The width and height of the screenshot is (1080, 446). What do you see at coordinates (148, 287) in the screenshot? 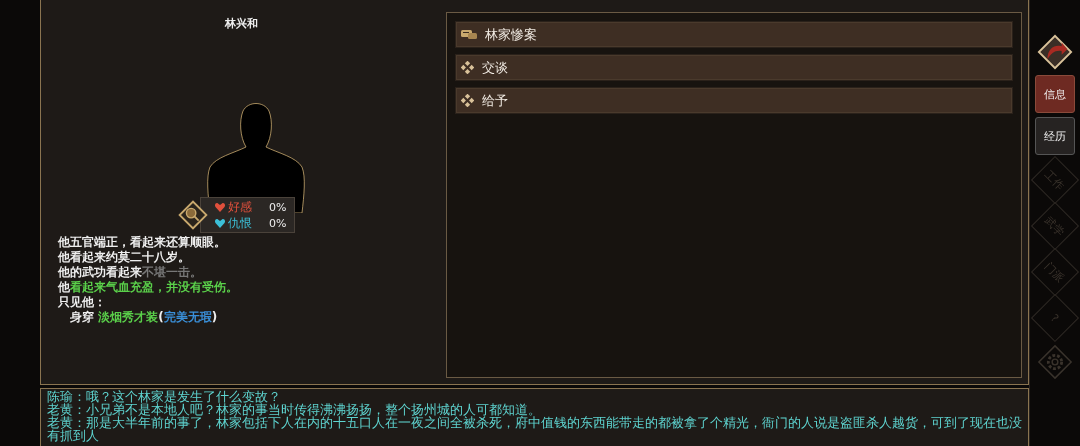
I see `description-line: 他看起来气血充盈，并没有受伤。` at bounding box center [148, 287].